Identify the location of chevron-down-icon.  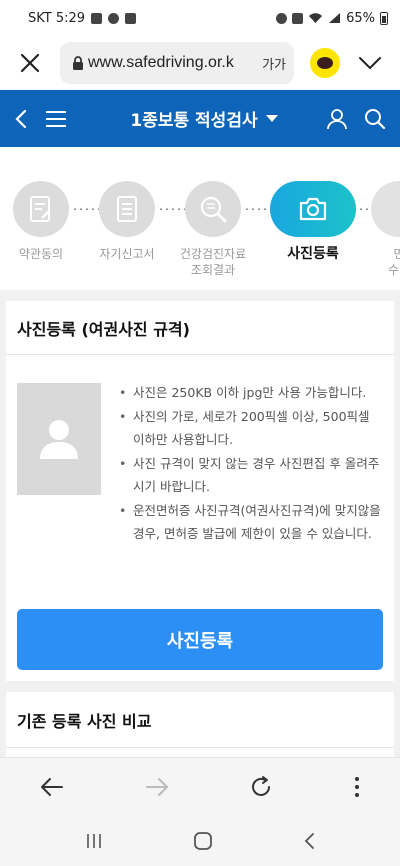
(370, 63).